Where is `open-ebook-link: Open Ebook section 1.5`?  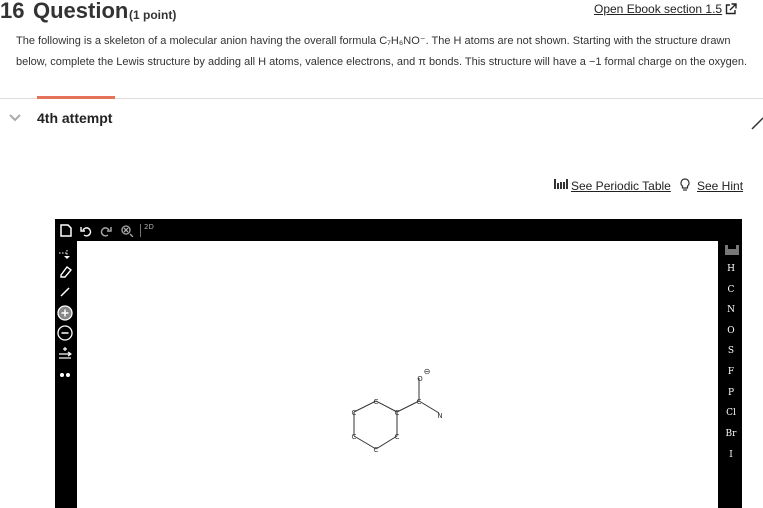
open-ebook-link: Open Ebook section 1.5 is located at coordinates (658, 9).